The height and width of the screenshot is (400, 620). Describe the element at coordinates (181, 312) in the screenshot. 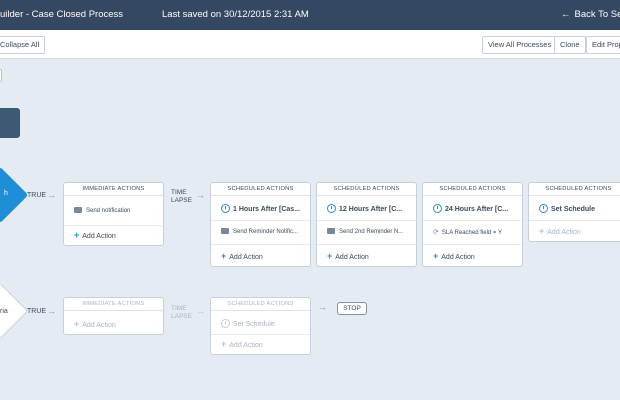

I see `time-lapse-label-2: TIME LAPSE` at that location.